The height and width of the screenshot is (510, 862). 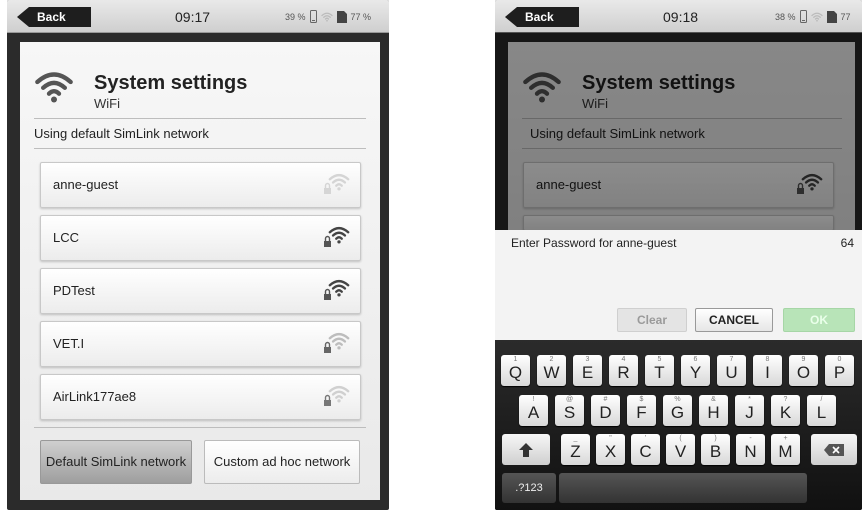 I want to click on key-label: H, so click(x=713, y=412).